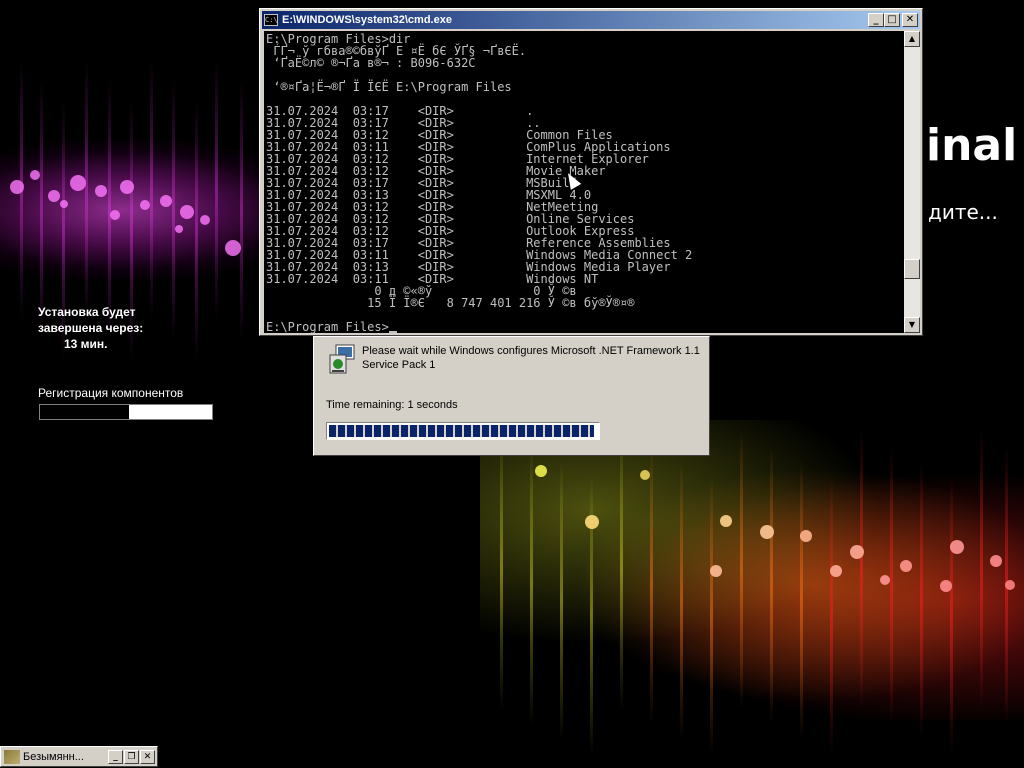 Image resolution: width=1024 pixels, height=768 pixels. Describe the element at coordinates (271, 20) in the screenshot. I see `cmd-app-icon: C:\` at that location.